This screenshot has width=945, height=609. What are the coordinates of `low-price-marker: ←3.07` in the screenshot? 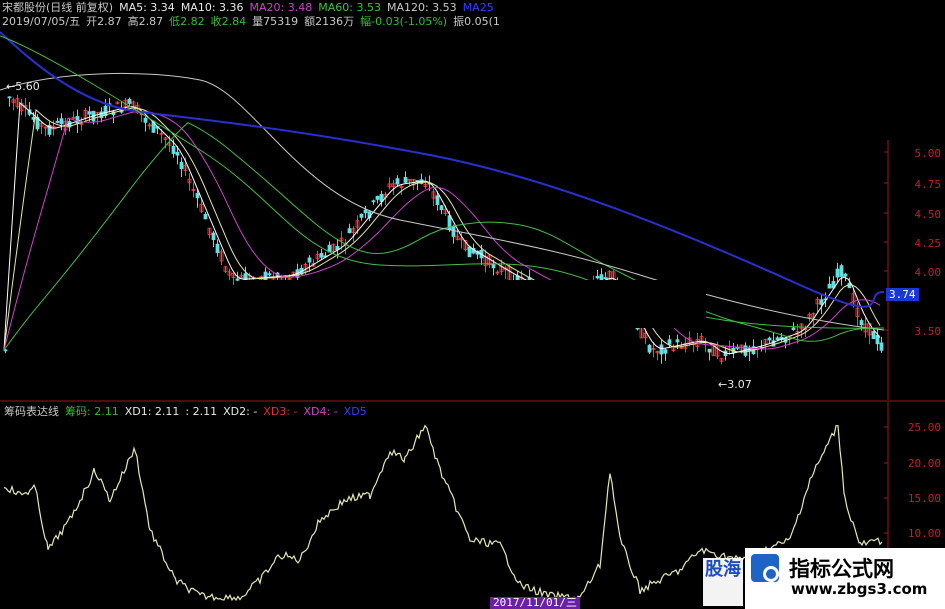 It's located at (735, 384).